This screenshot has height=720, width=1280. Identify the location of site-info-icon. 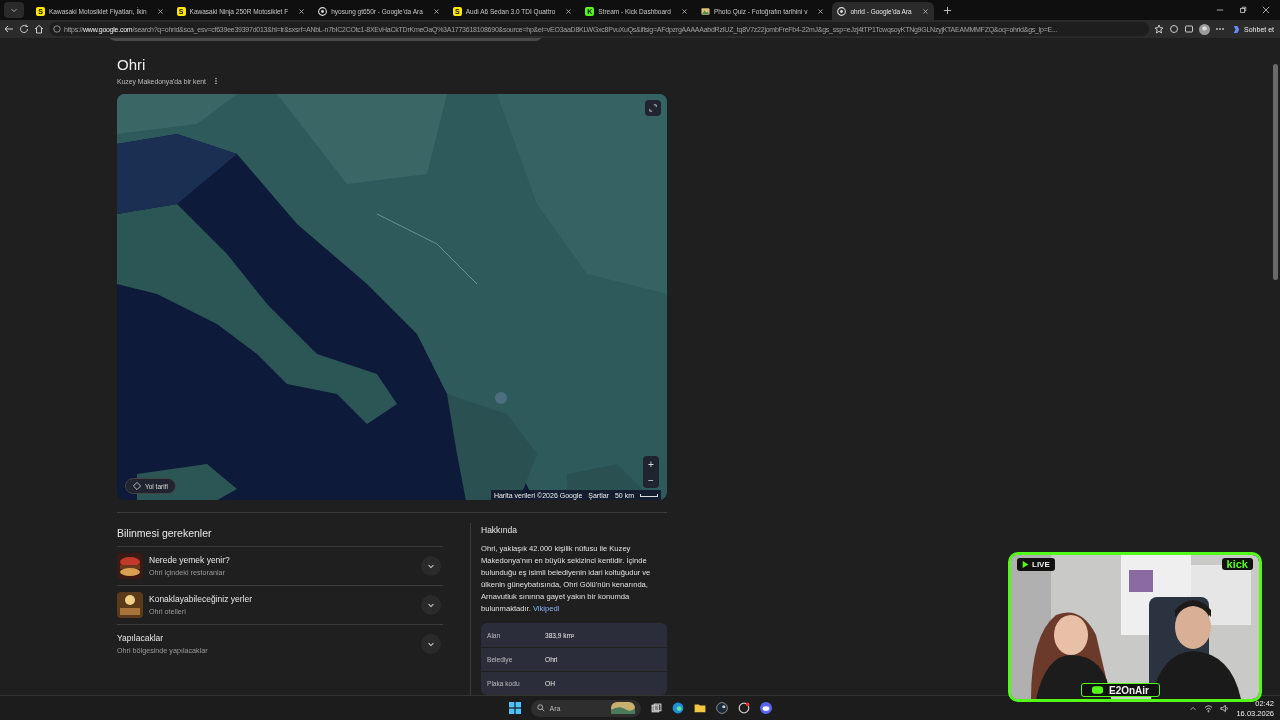
(57, 29).